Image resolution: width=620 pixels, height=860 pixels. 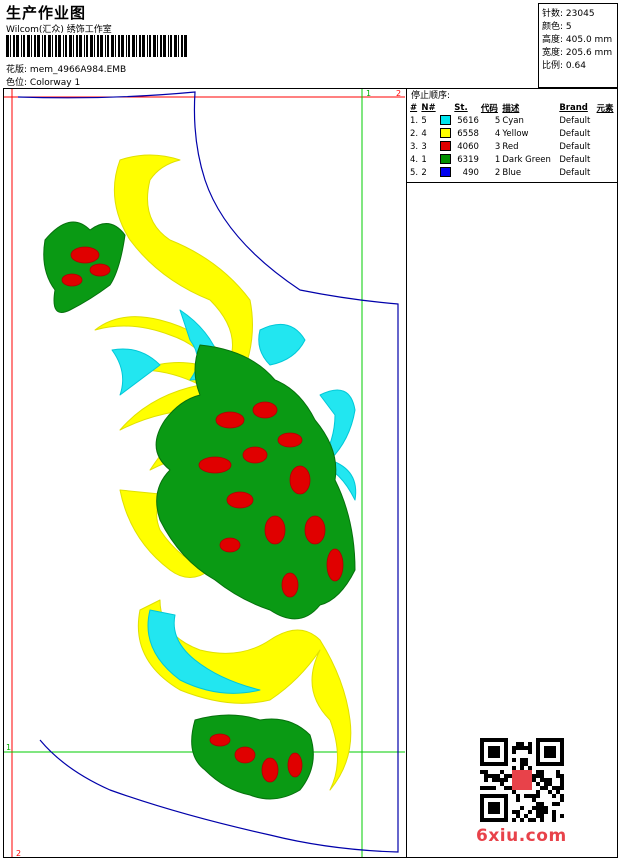 I want to click on guide-label-bottom: 2, so click(x=18, y=853).